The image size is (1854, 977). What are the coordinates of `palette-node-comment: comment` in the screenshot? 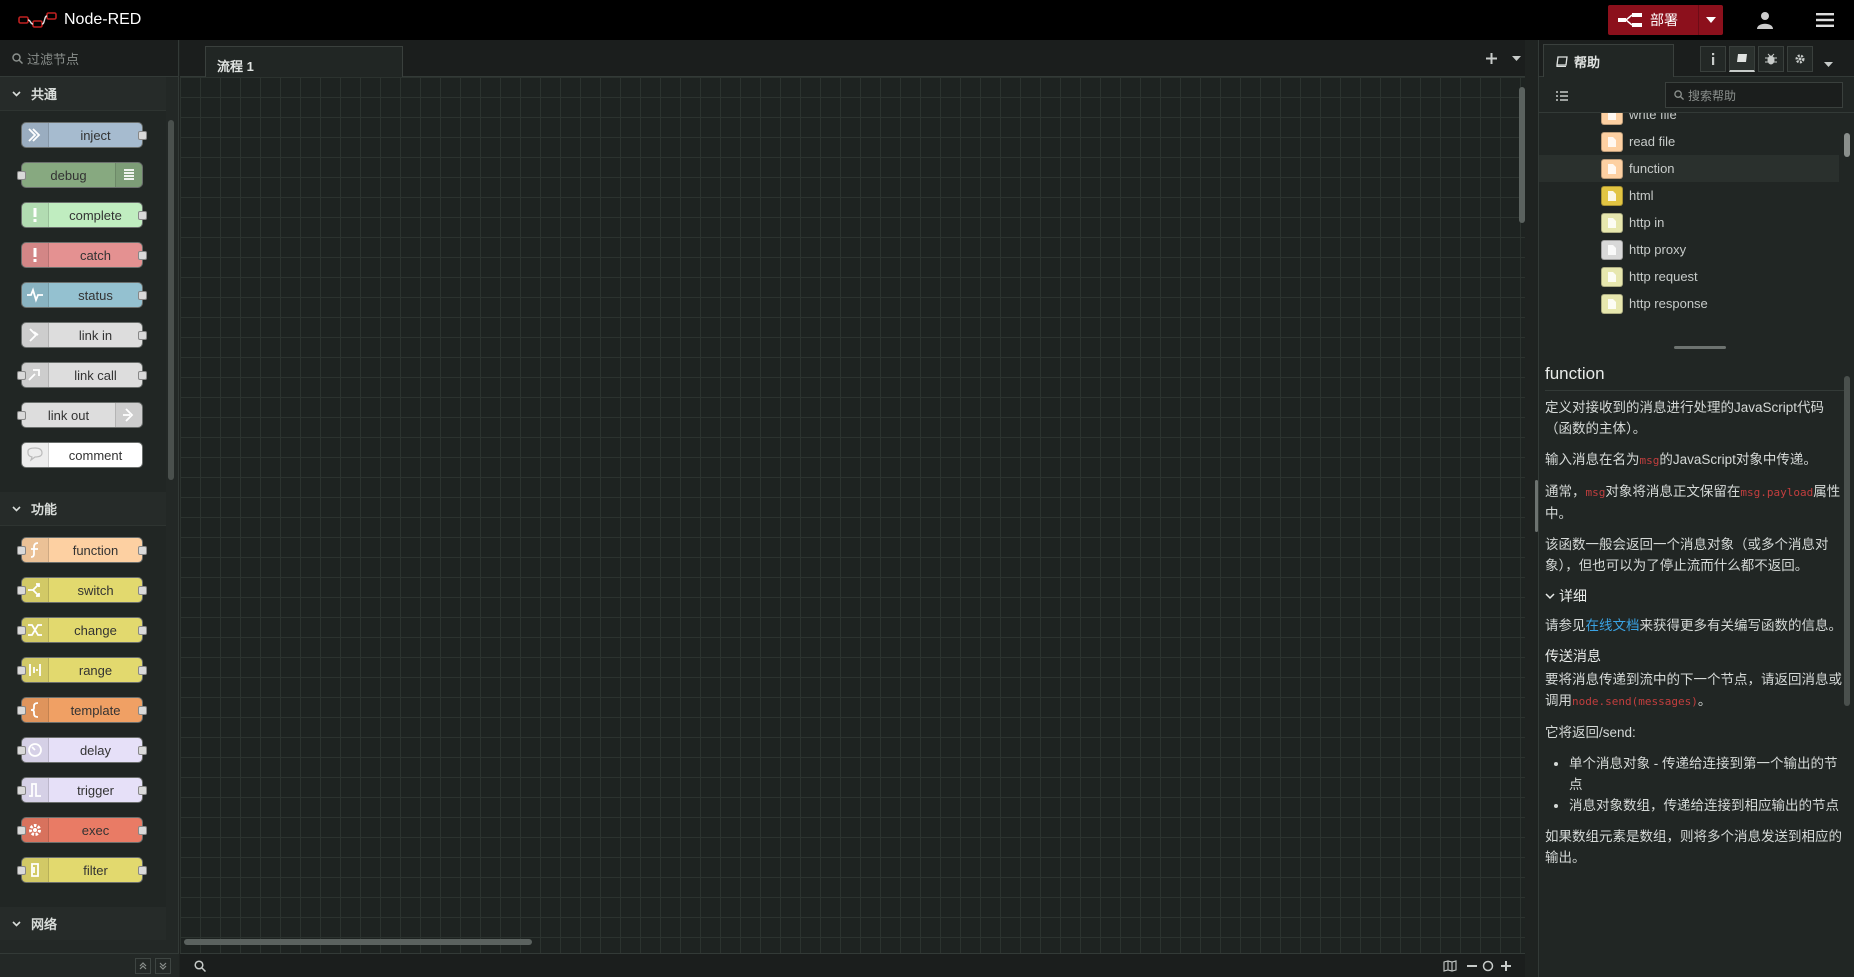 It's located at (82, 455).